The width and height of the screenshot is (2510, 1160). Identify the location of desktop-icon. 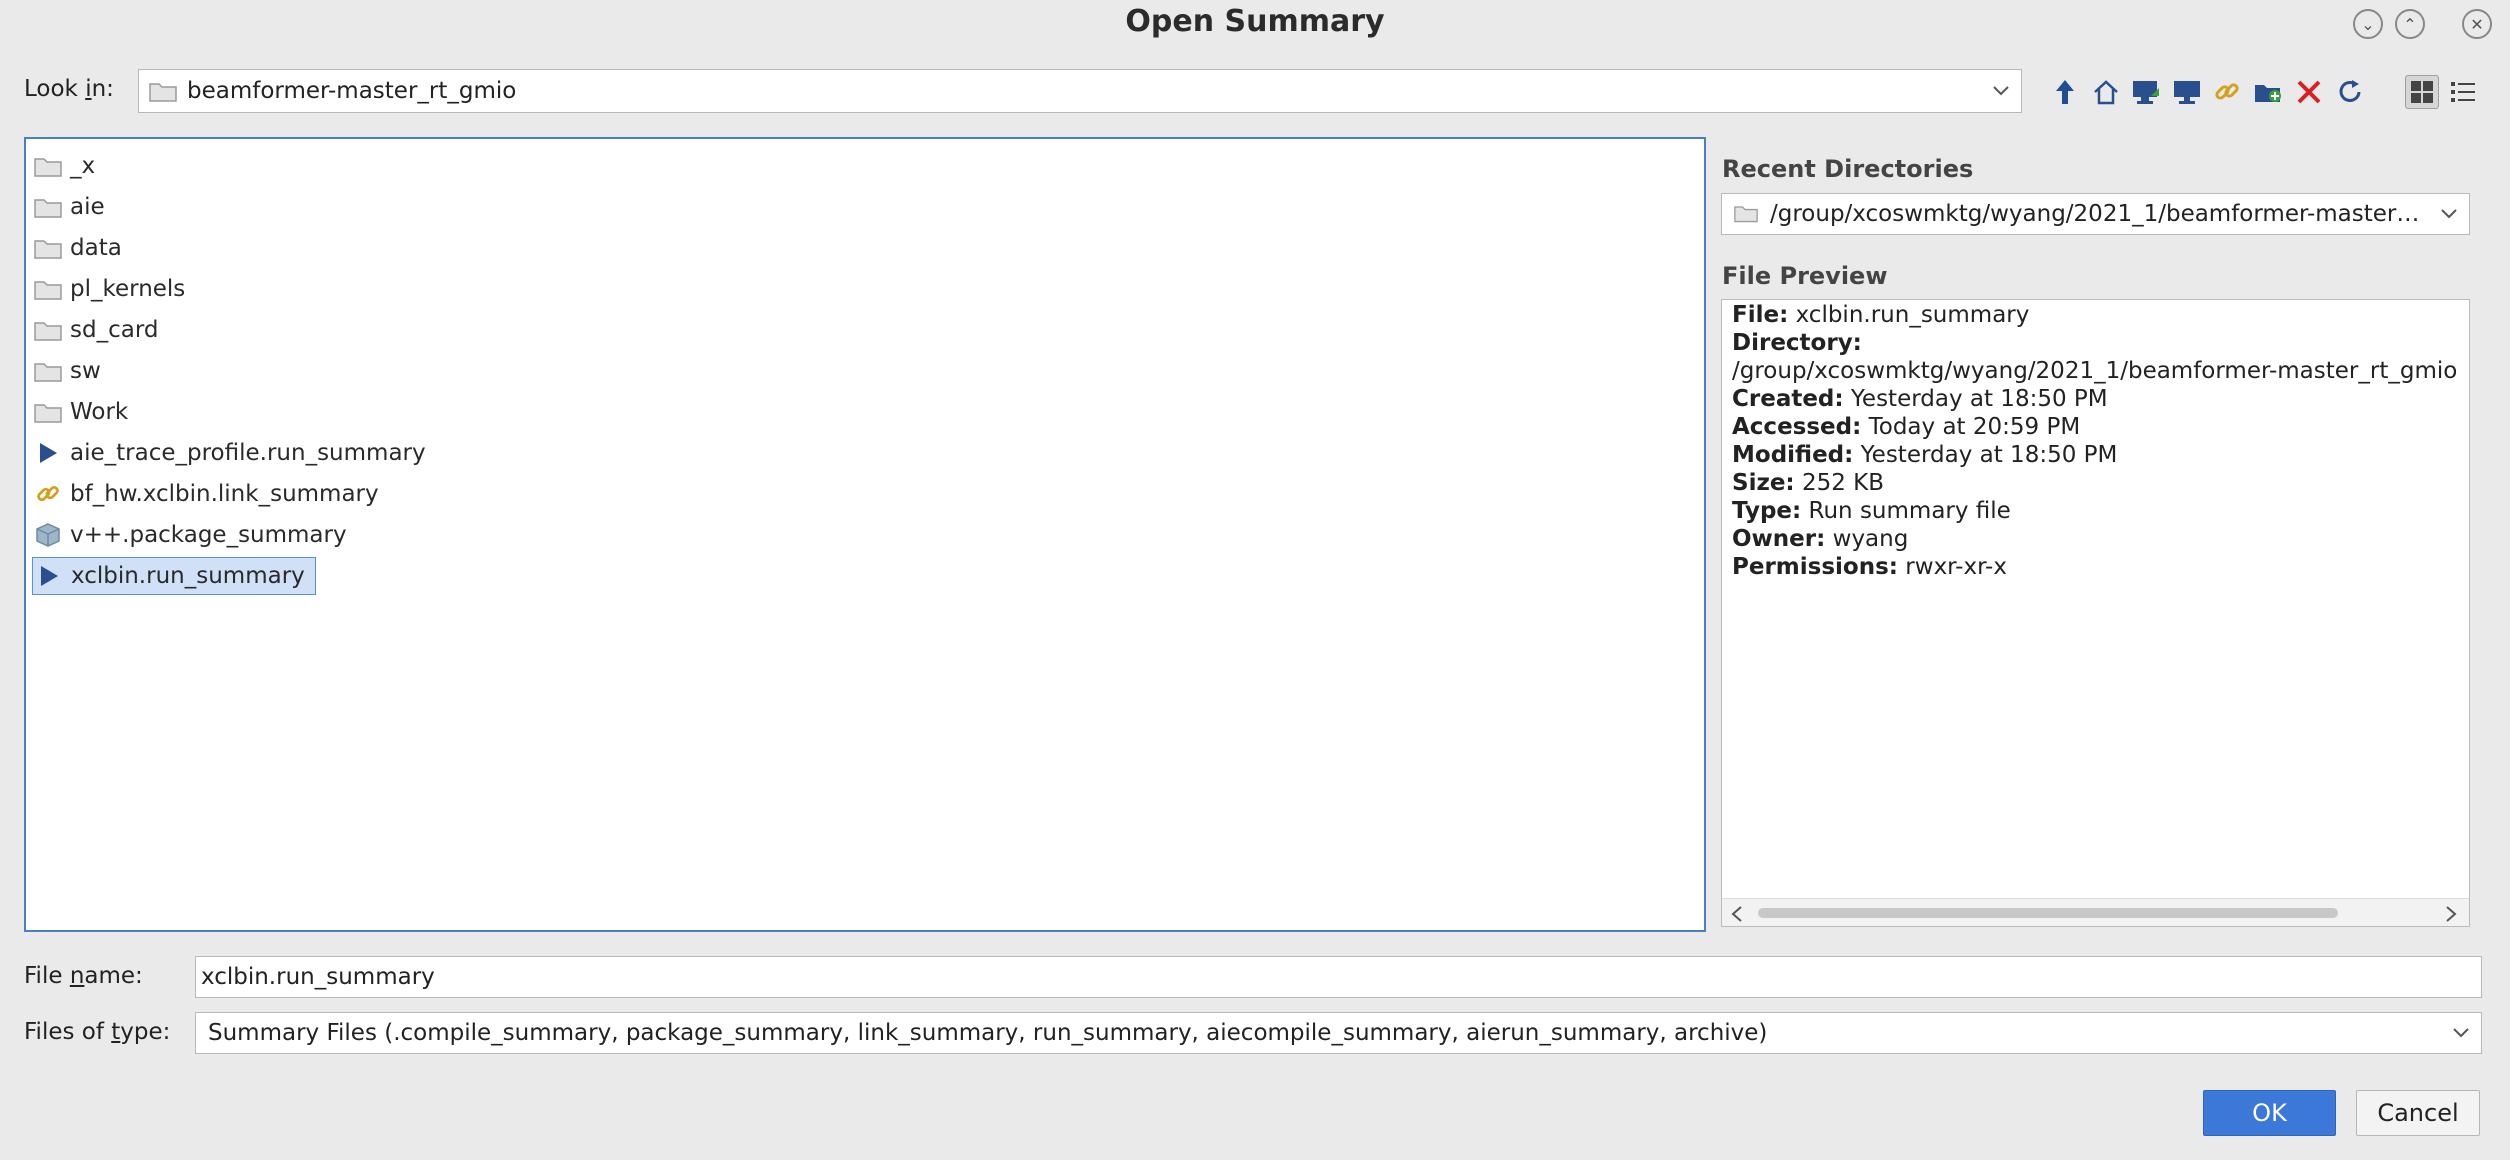
(2146, 92).